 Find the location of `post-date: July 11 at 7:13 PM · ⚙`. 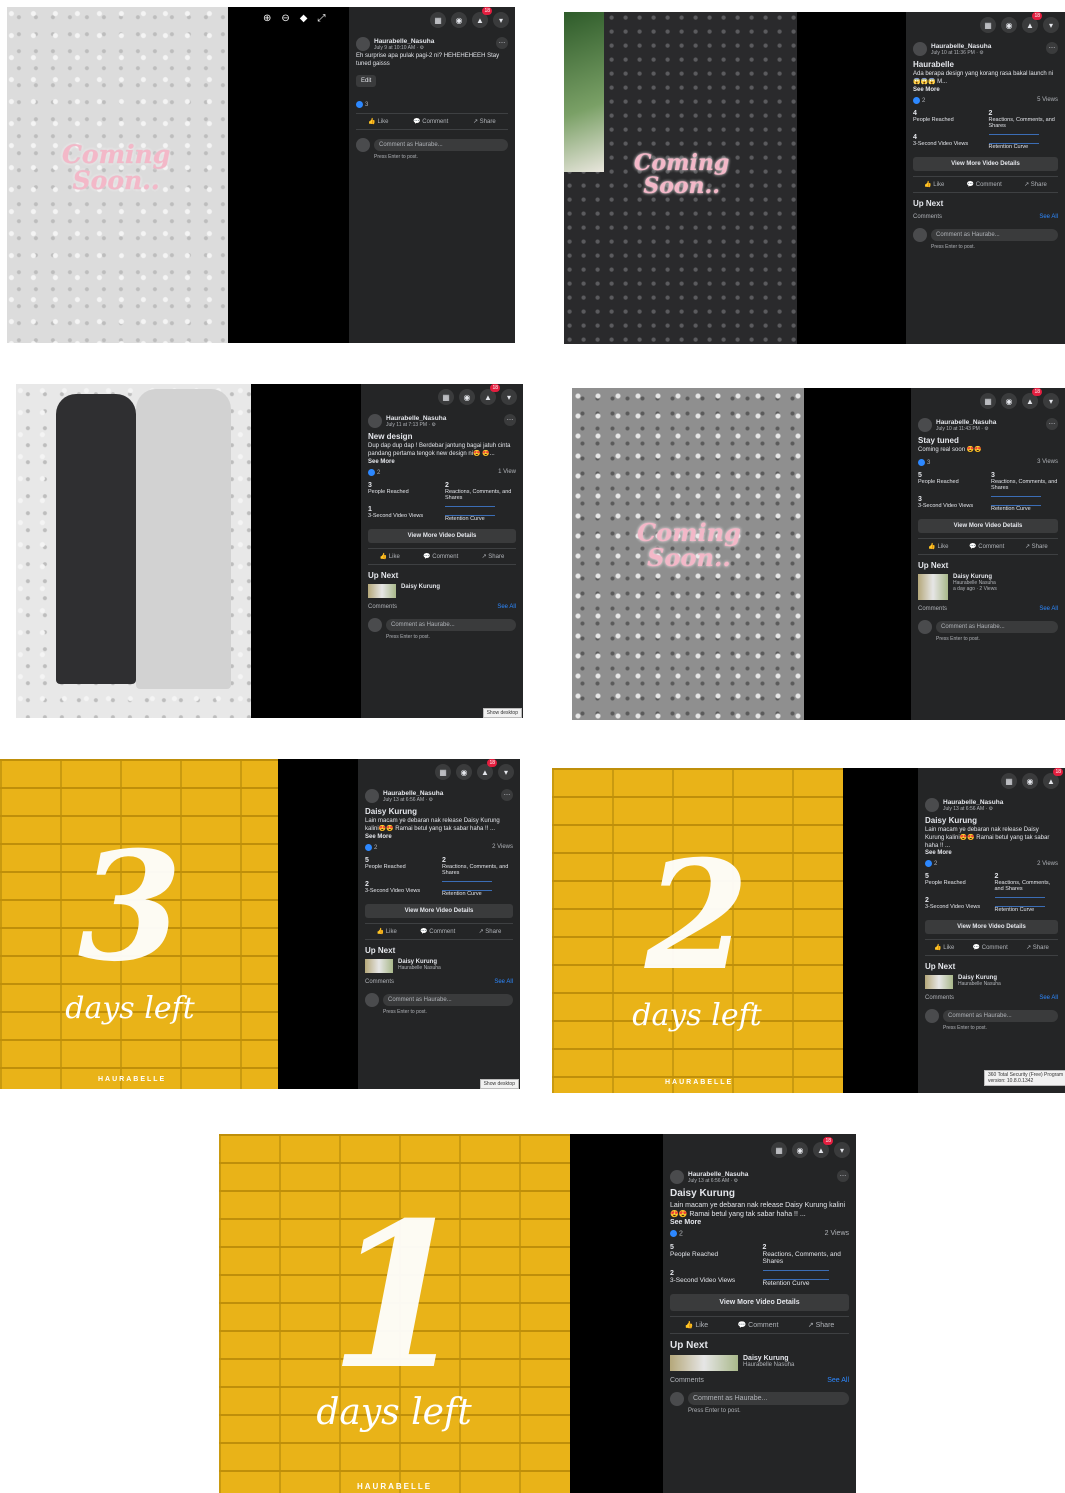

post-date: July 11 at 7:13 PM · ⚙ is located at coordinates (416, 425).